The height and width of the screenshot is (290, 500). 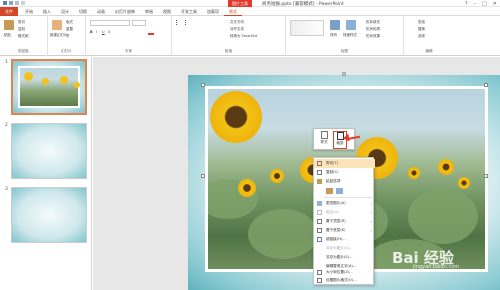 I want to click on quick-styles-icon, so click(x=351, y=25).